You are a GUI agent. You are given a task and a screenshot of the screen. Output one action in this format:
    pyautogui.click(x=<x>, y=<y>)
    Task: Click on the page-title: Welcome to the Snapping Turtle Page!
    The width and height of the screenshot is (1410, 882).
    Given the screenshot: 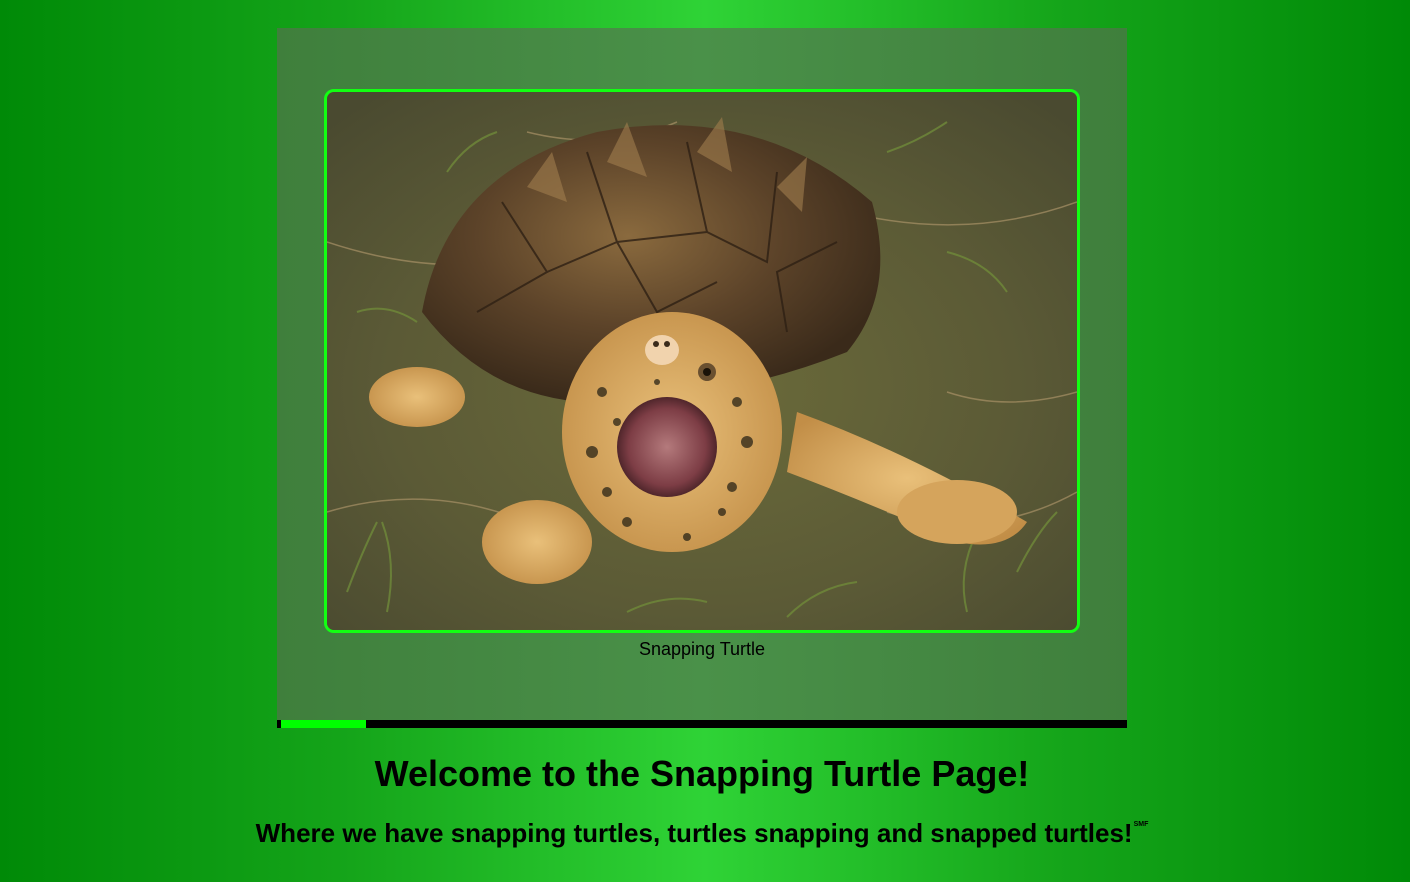 What is the action you would take?
    pyautogui.click(x=702, y=773)
    